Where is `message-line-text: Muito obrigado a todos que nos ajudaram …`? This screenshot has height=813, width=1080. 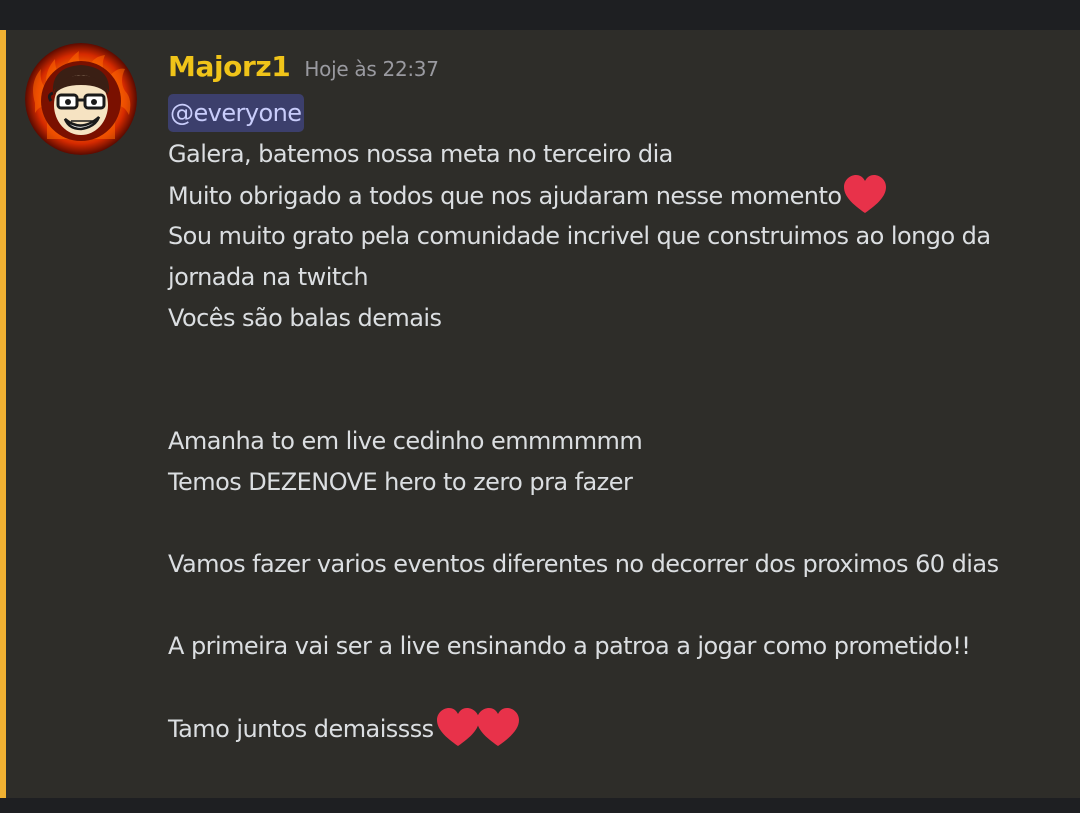
message-line-text: Muito obrigado a todos que nos ajudaram … is located at coordinates (505, 196).